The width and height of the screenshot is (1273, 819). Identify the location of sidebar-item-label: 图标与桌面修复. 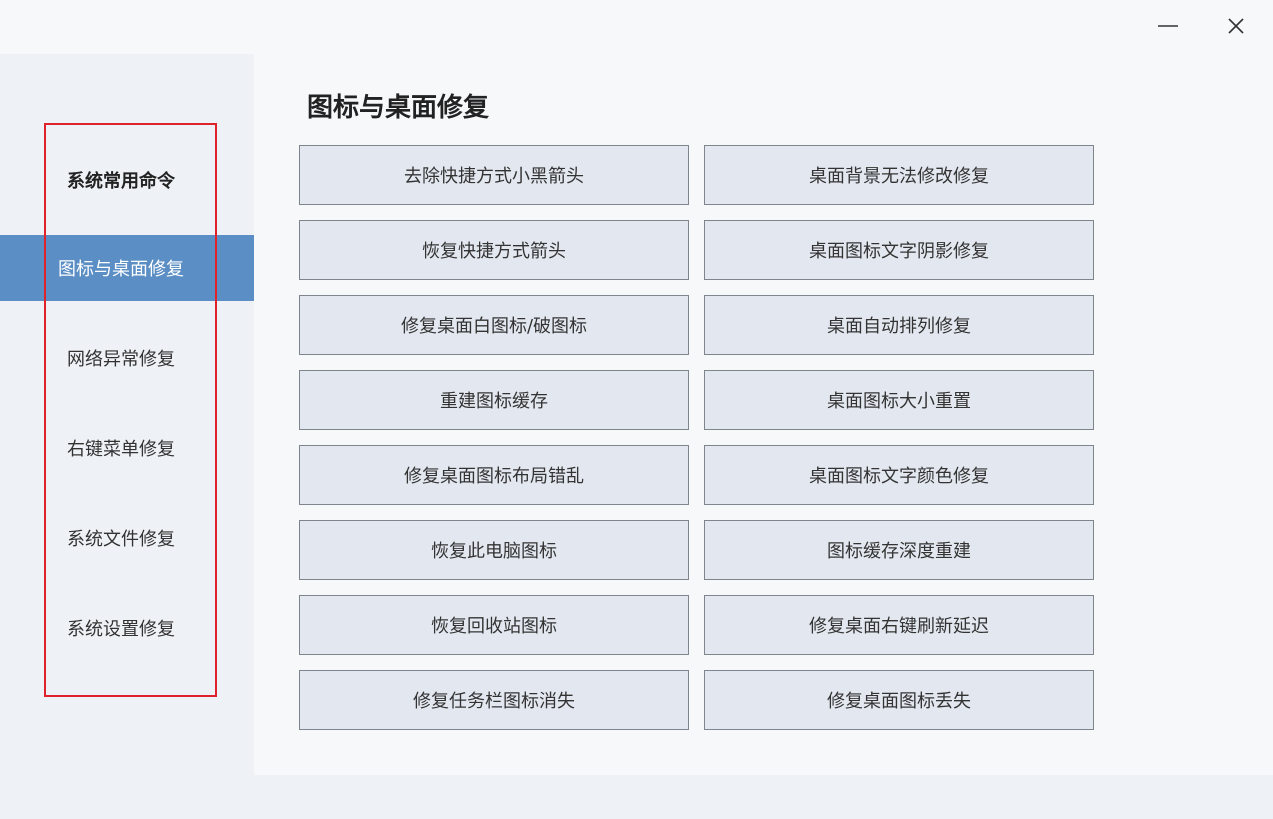
(121, 269).